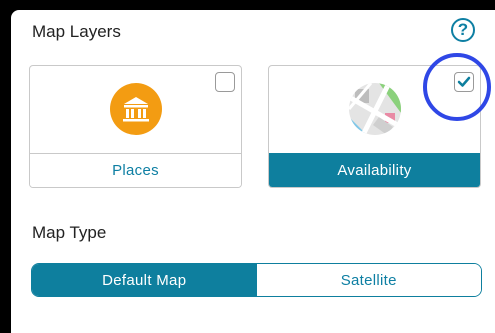  What do you see at coordinates (374, 170) in the screenshot?
I see `availability-label: Availability` at bounding box center [374, 170].